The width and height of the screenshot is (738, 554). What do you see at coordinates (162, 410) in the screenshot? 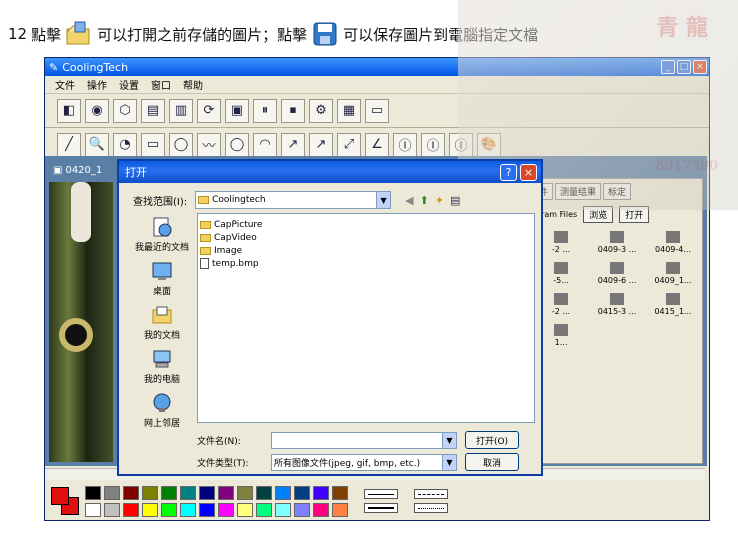
I see `place-network: 网上邻居` at bounding box center [162, 410].